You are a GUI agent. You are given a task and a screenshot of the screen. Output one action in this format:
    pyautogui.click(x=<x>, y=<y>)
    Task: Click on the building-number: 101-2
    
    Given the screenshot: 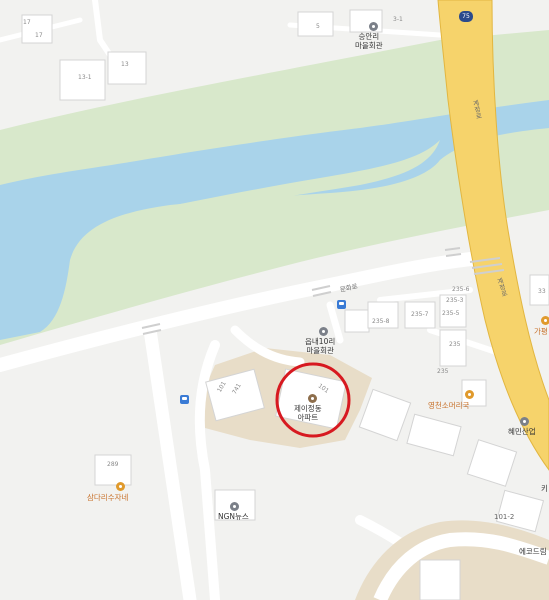 What is the action you would take?
    pyautogui.click(x=504, y=517)
    